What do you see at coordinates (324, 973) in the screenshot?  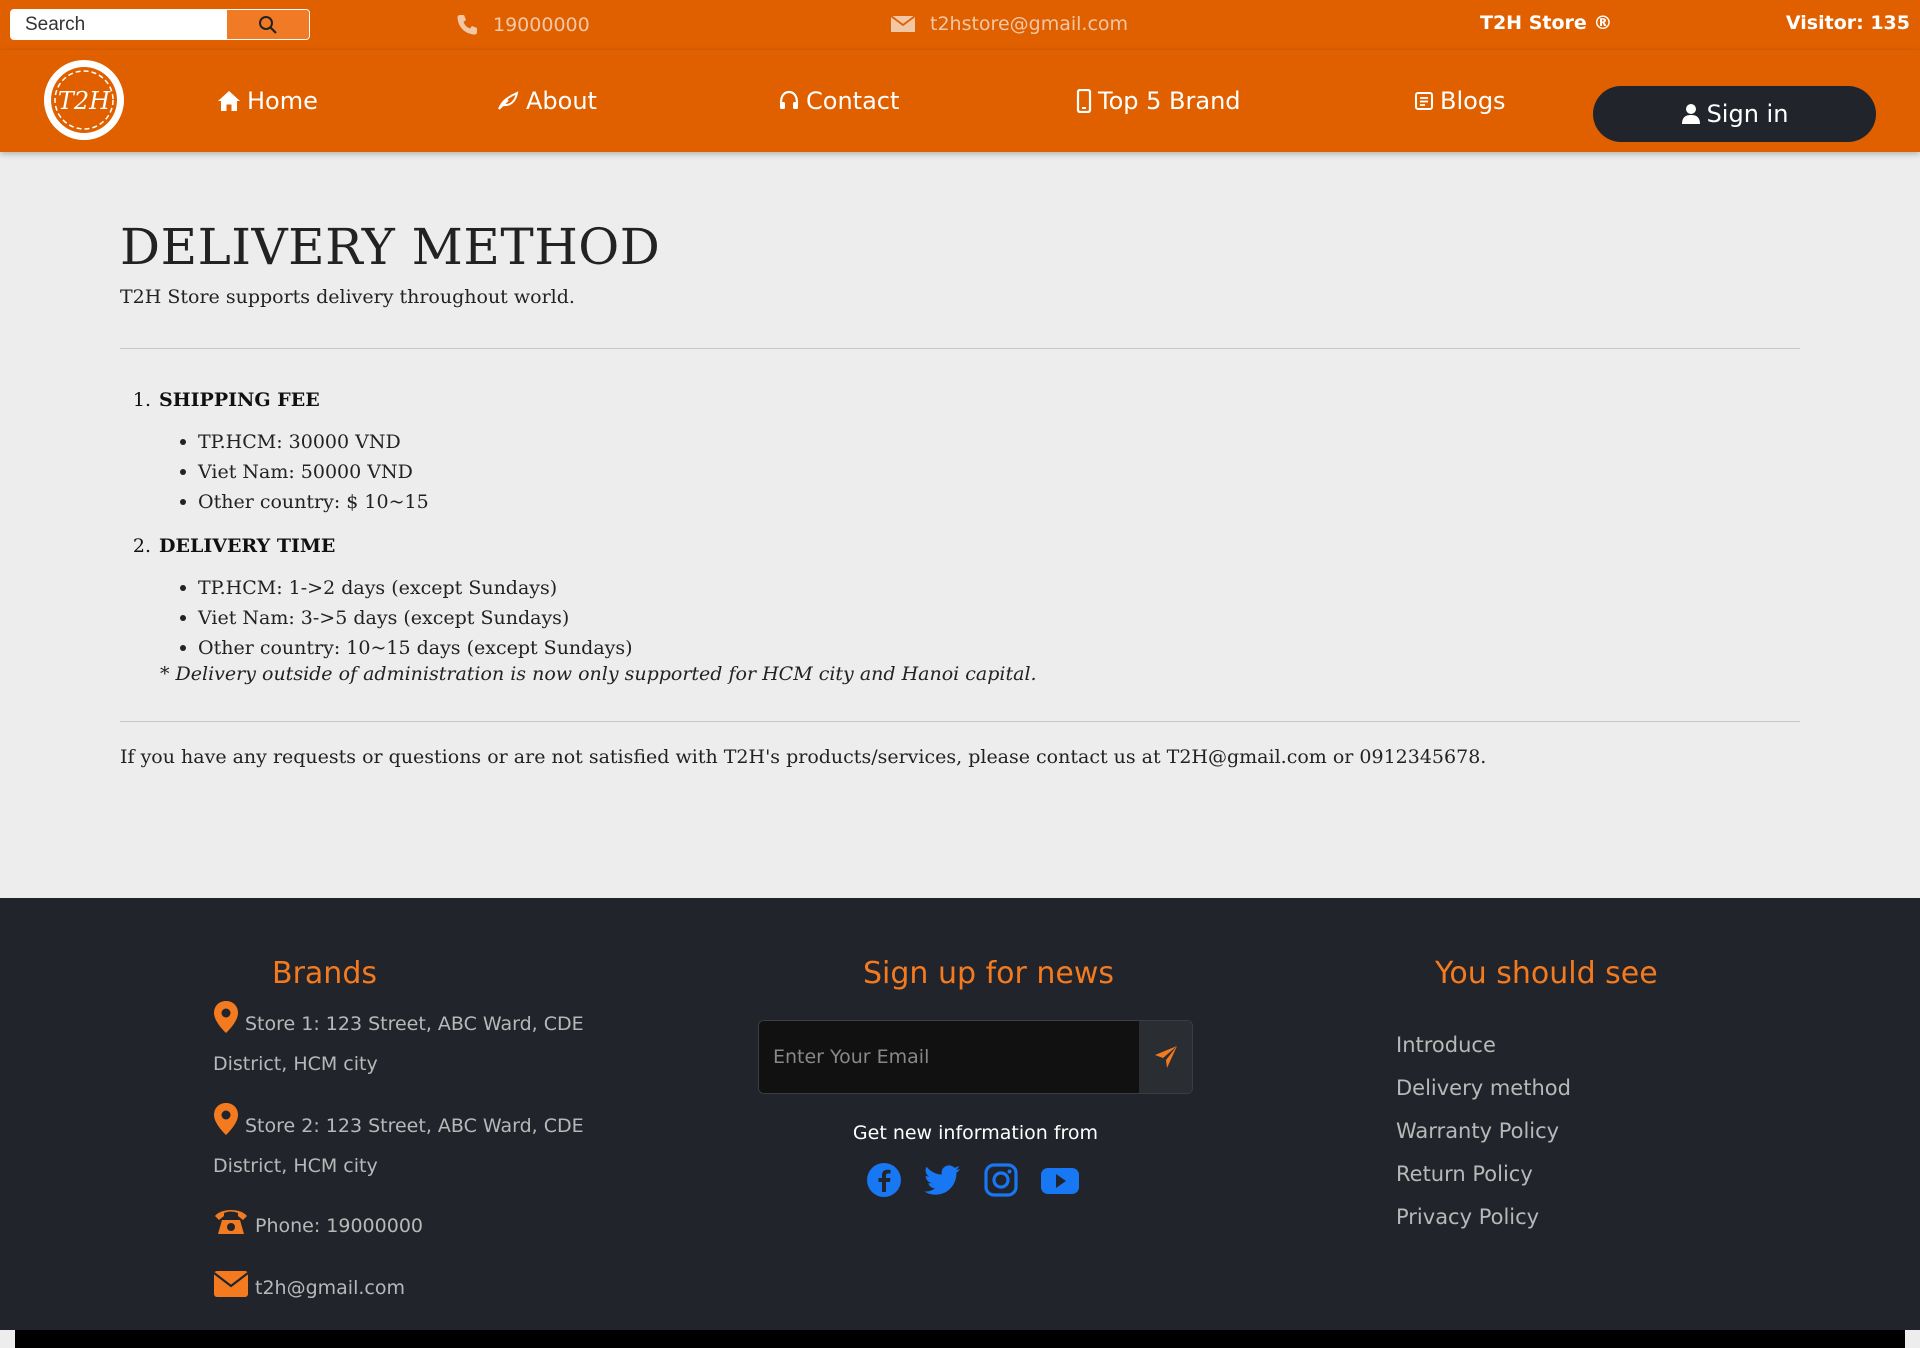 I see `brands-heading: Brands` at bounding box center [324, 973].